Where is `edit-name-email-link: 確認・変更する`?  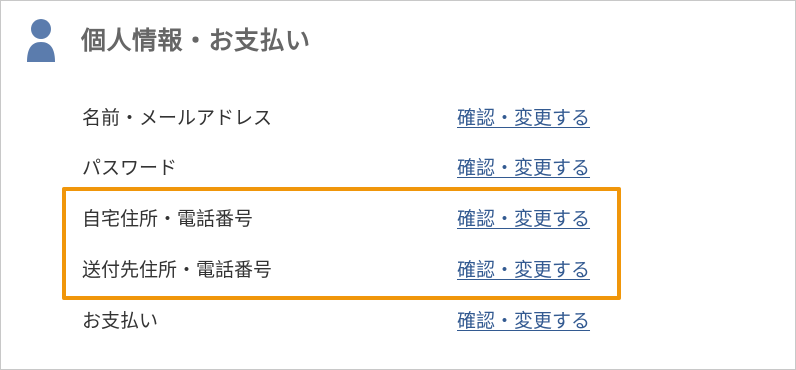 edit-name-email-link: 確認・変更する is located at coordinates (523, 116).